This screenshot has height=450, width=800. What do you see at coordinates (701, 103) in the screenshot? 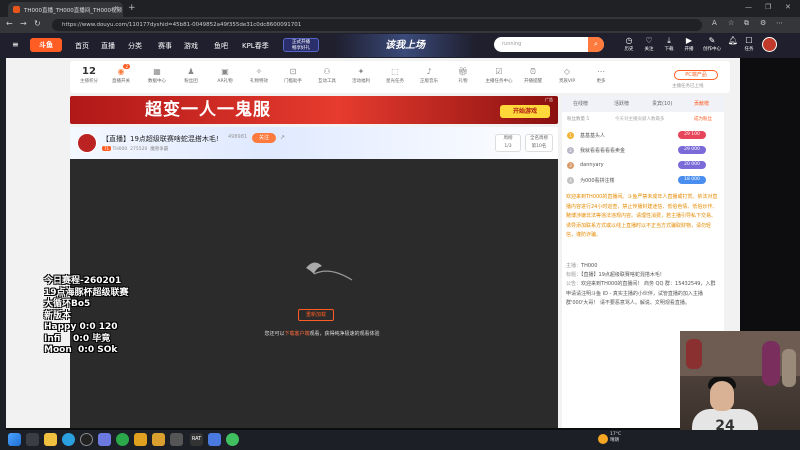
I see `tab-contribution: 贡献榜` at bounding box center [701, 103].